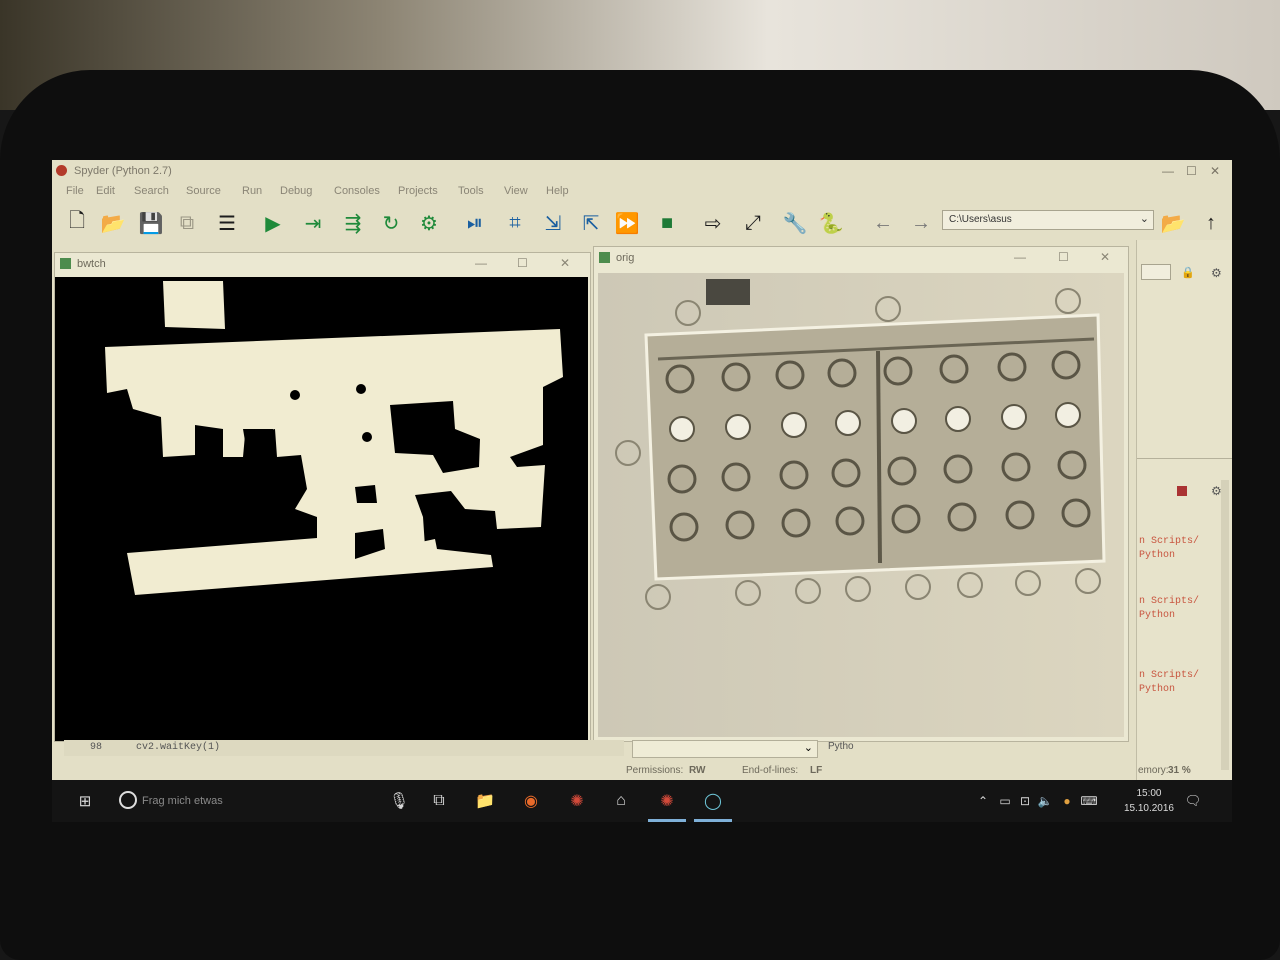  I want to click on orig-window-title: orig, so click(625, 258).